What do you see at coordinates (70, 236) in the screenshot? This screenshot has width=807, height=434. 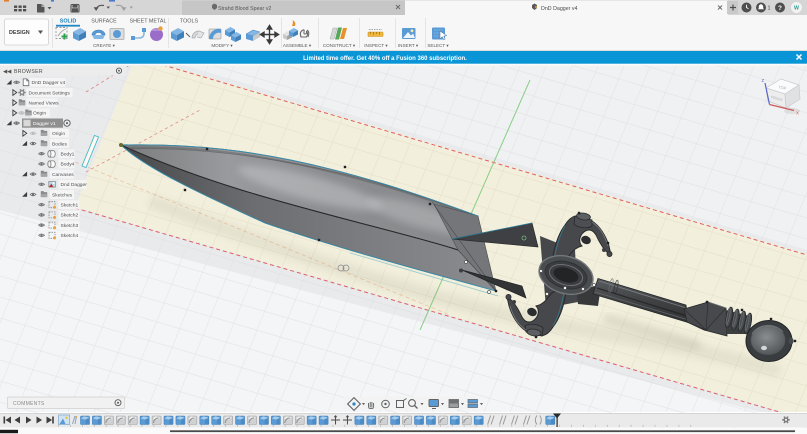 I see `svg-text: Sketch4` at bounding box center [70, 236].